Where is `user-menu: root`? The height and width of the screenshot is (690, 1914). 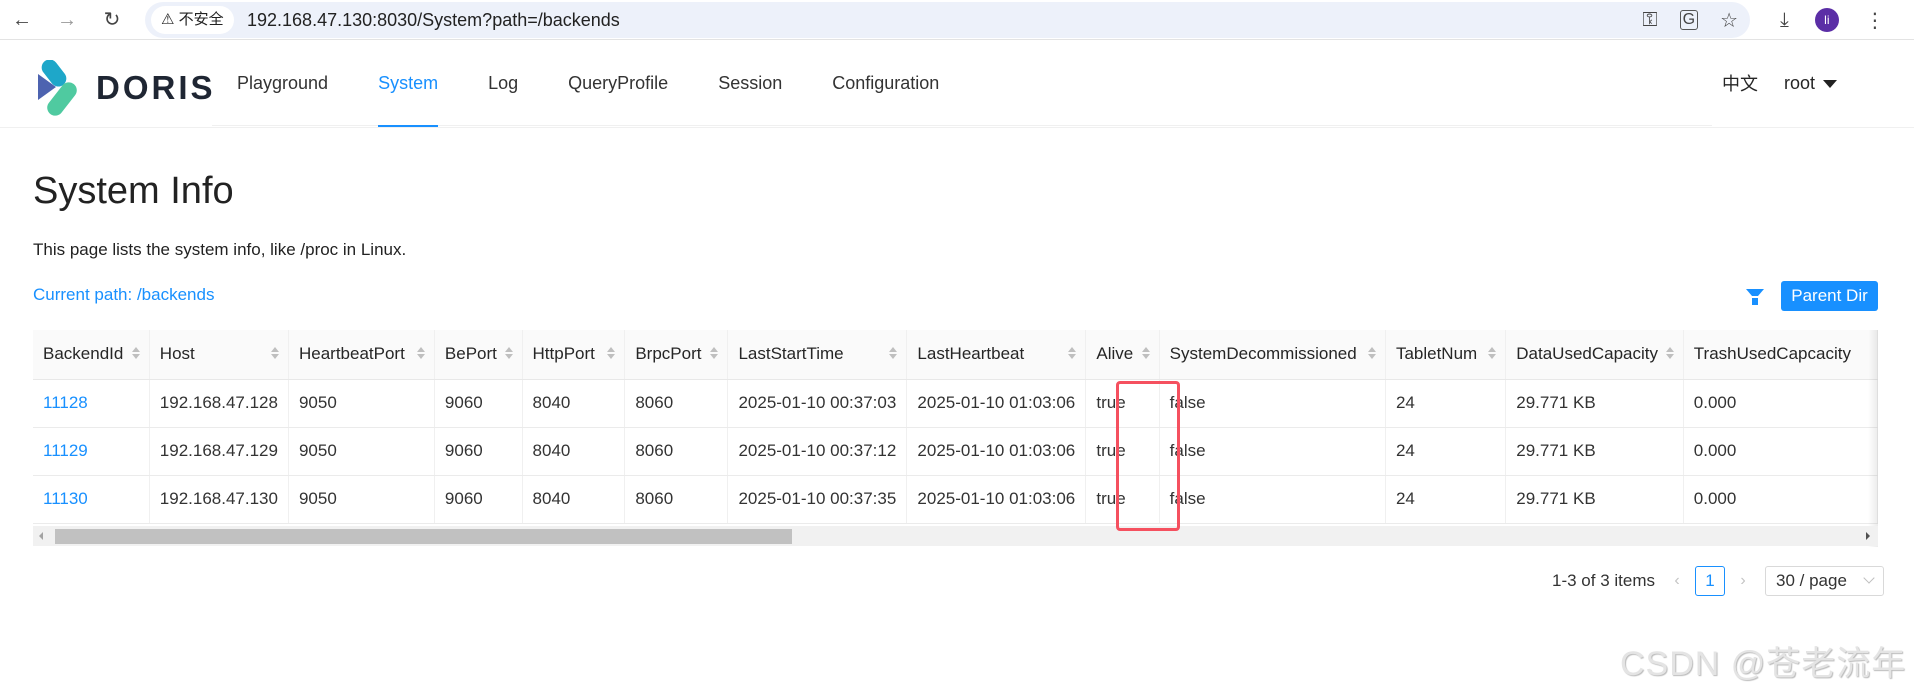 user-menu: root is located at coordinates (1811, 83).